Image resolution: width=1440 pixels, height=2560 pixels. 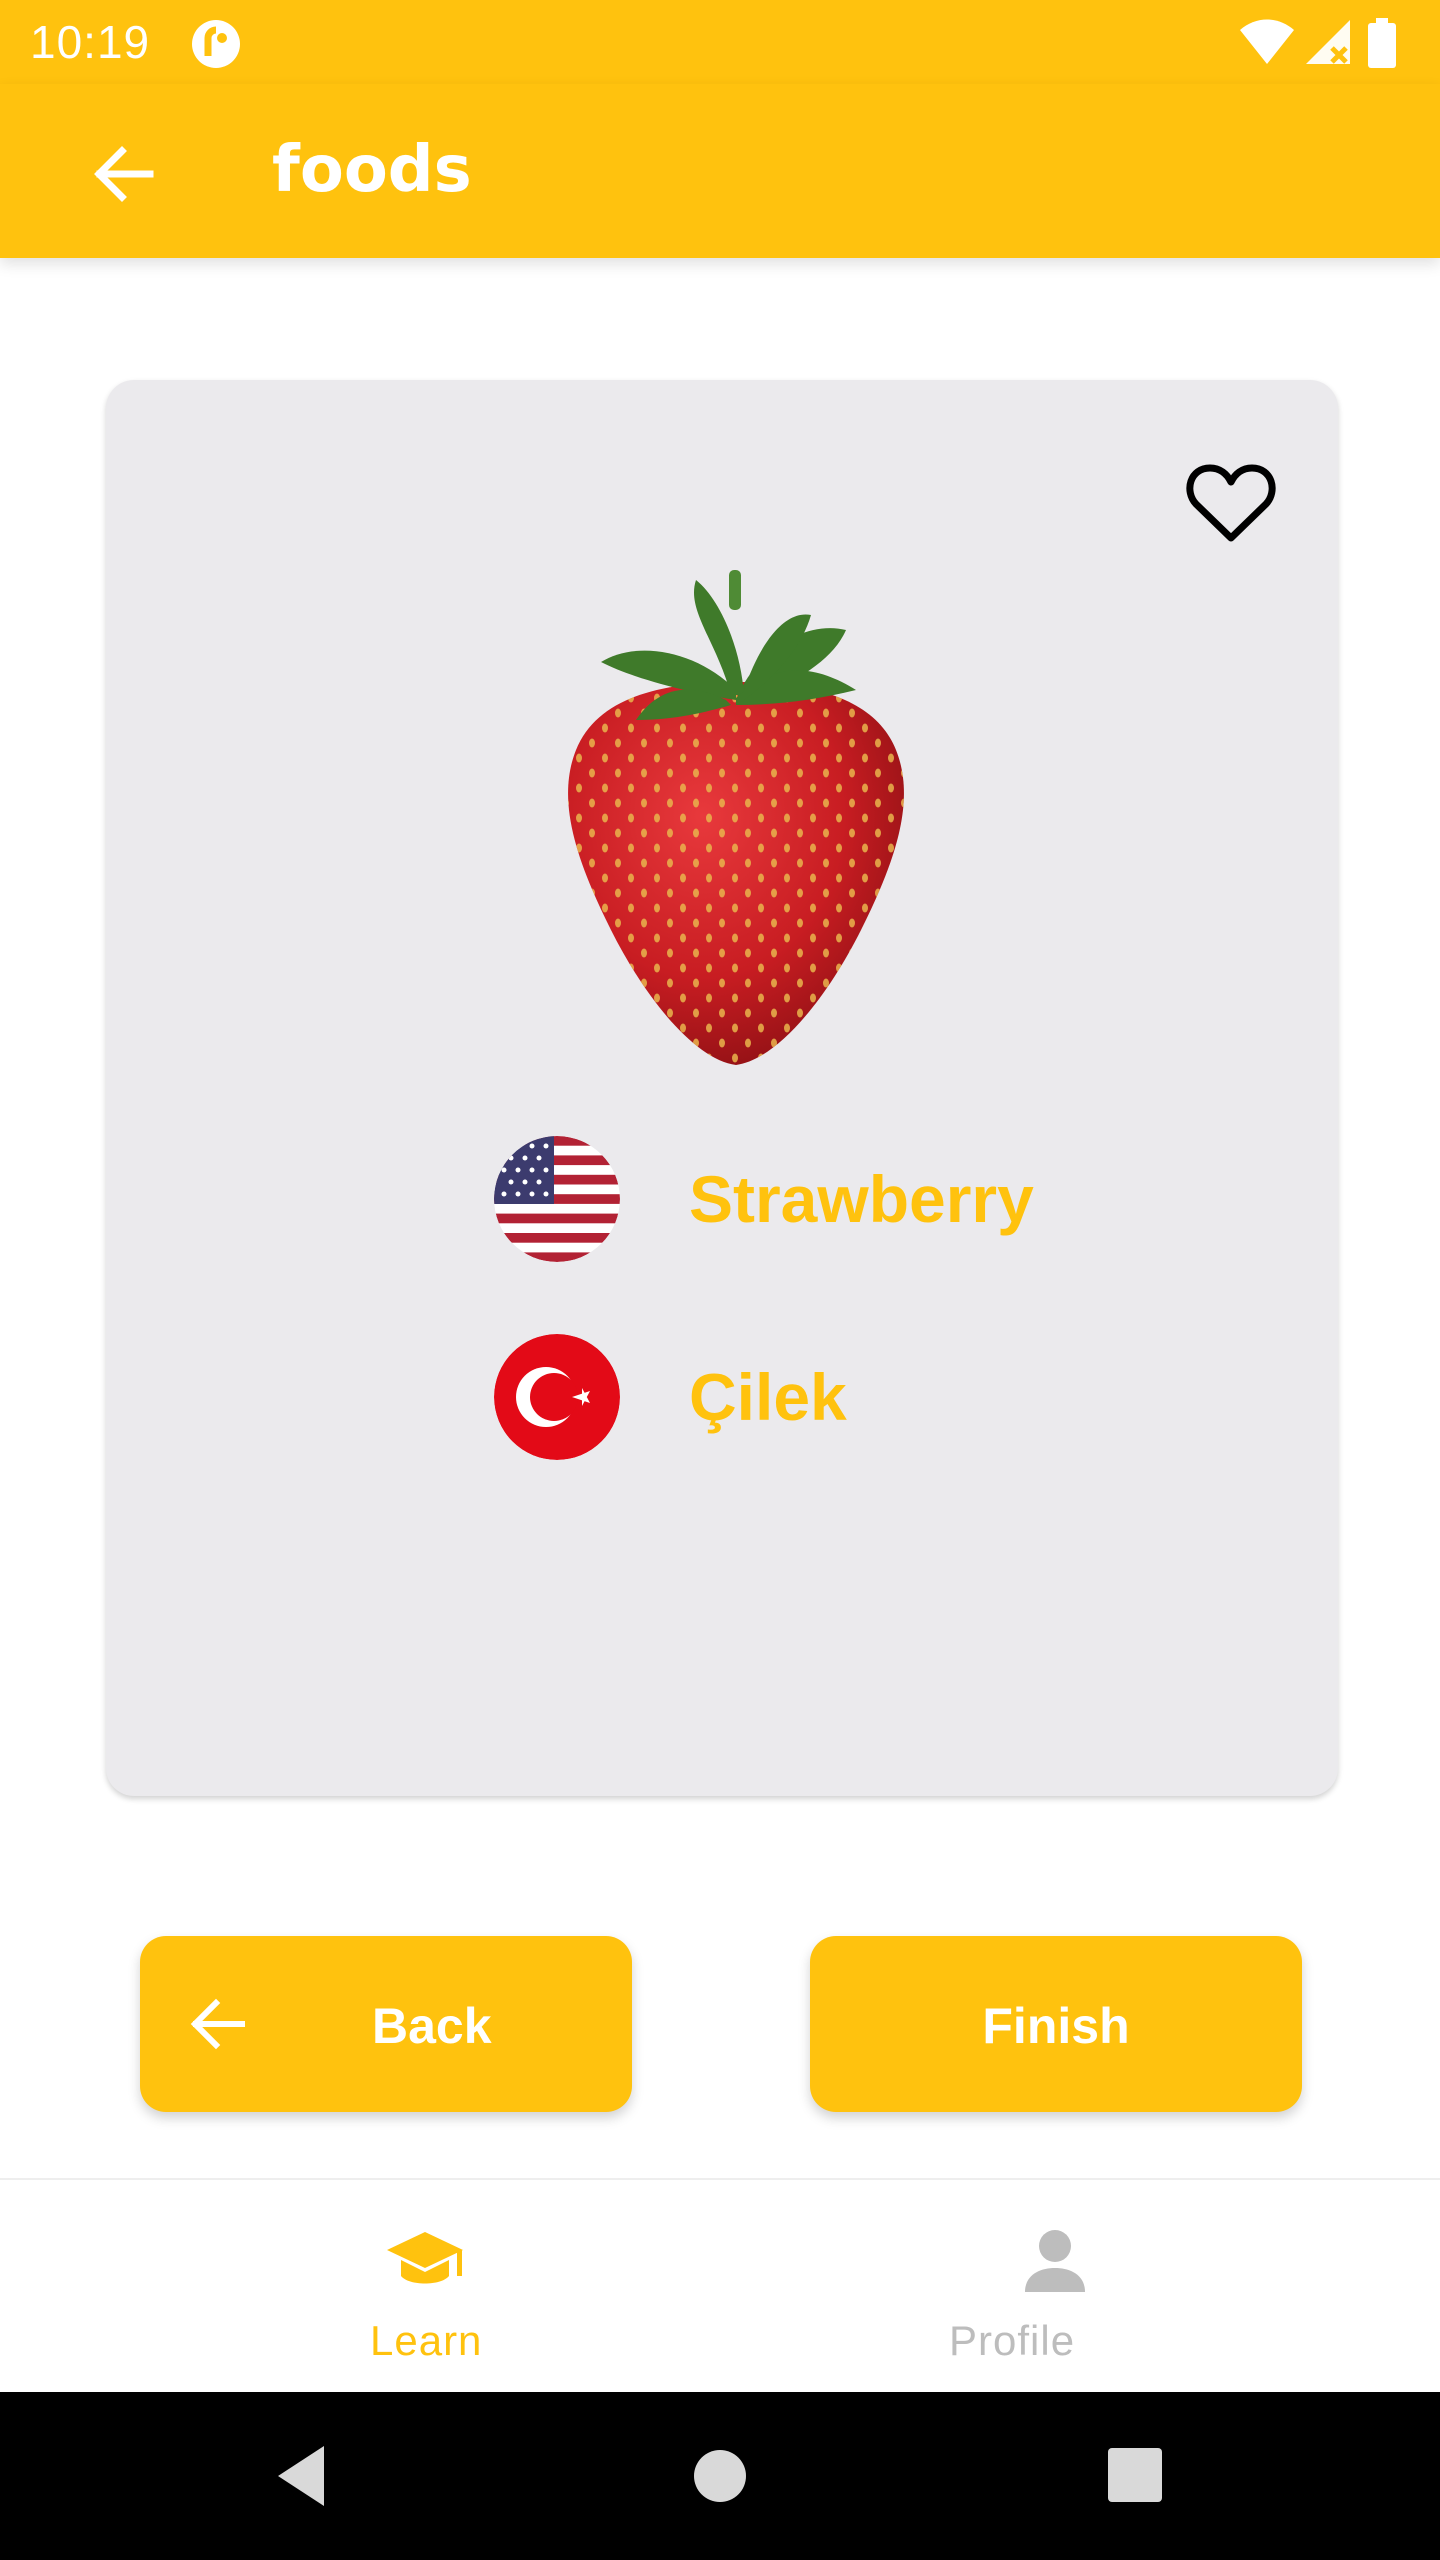 I want to click on finish-button-label: Finish, so click(x=1056, y=2026).